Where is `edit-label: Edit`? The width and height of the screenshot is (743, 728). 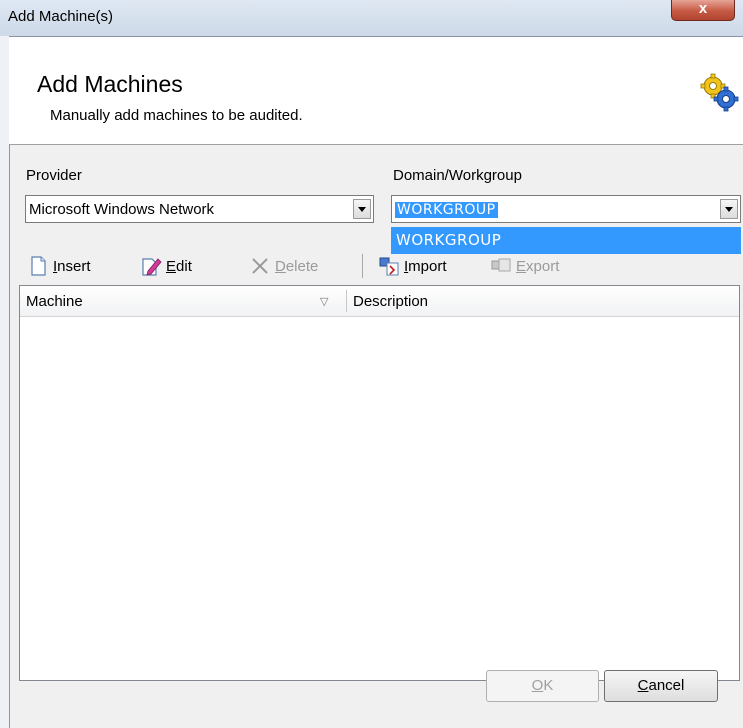
edit-label: Edit is located at coordinates (179, 266).